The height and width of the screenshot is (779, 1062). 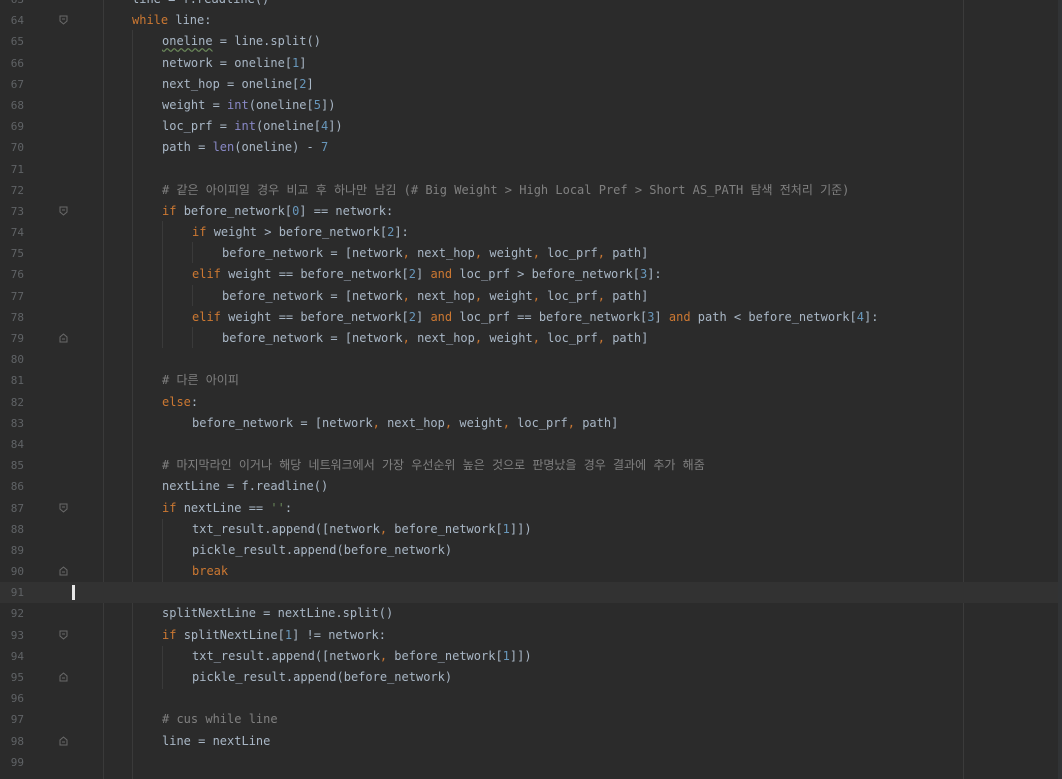 I want to click on code-line: 69 loc_prf = int(oneline[4]), so click(x=529, y=126).